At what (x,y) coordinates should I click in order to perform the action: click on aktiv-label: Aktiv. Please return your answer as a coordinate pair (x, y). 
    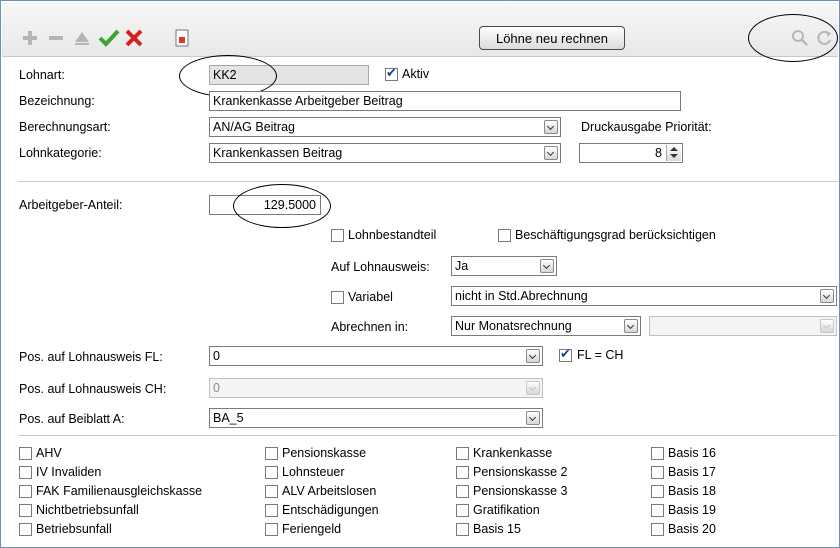
    Looking at the image, I should click on (416, 74).